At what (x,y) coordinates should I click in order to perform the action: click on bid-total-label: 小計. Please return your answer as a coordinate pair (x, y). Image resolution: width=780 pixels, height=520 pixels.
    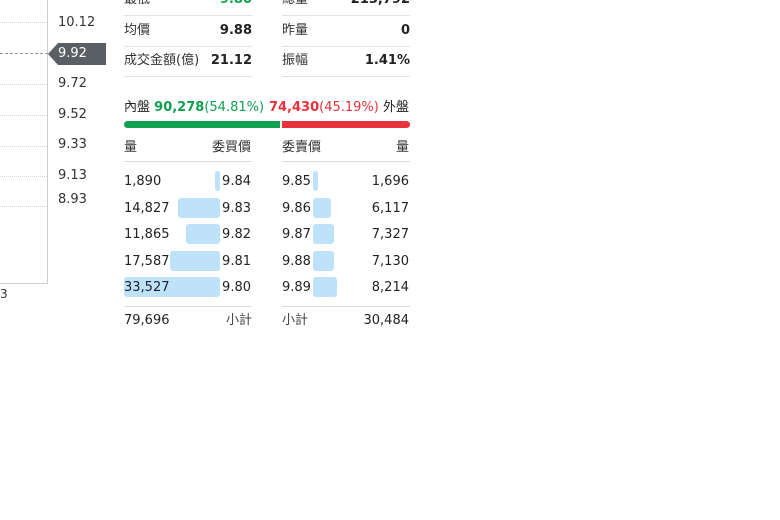
    Looking at the image, I should click on (239, 320).